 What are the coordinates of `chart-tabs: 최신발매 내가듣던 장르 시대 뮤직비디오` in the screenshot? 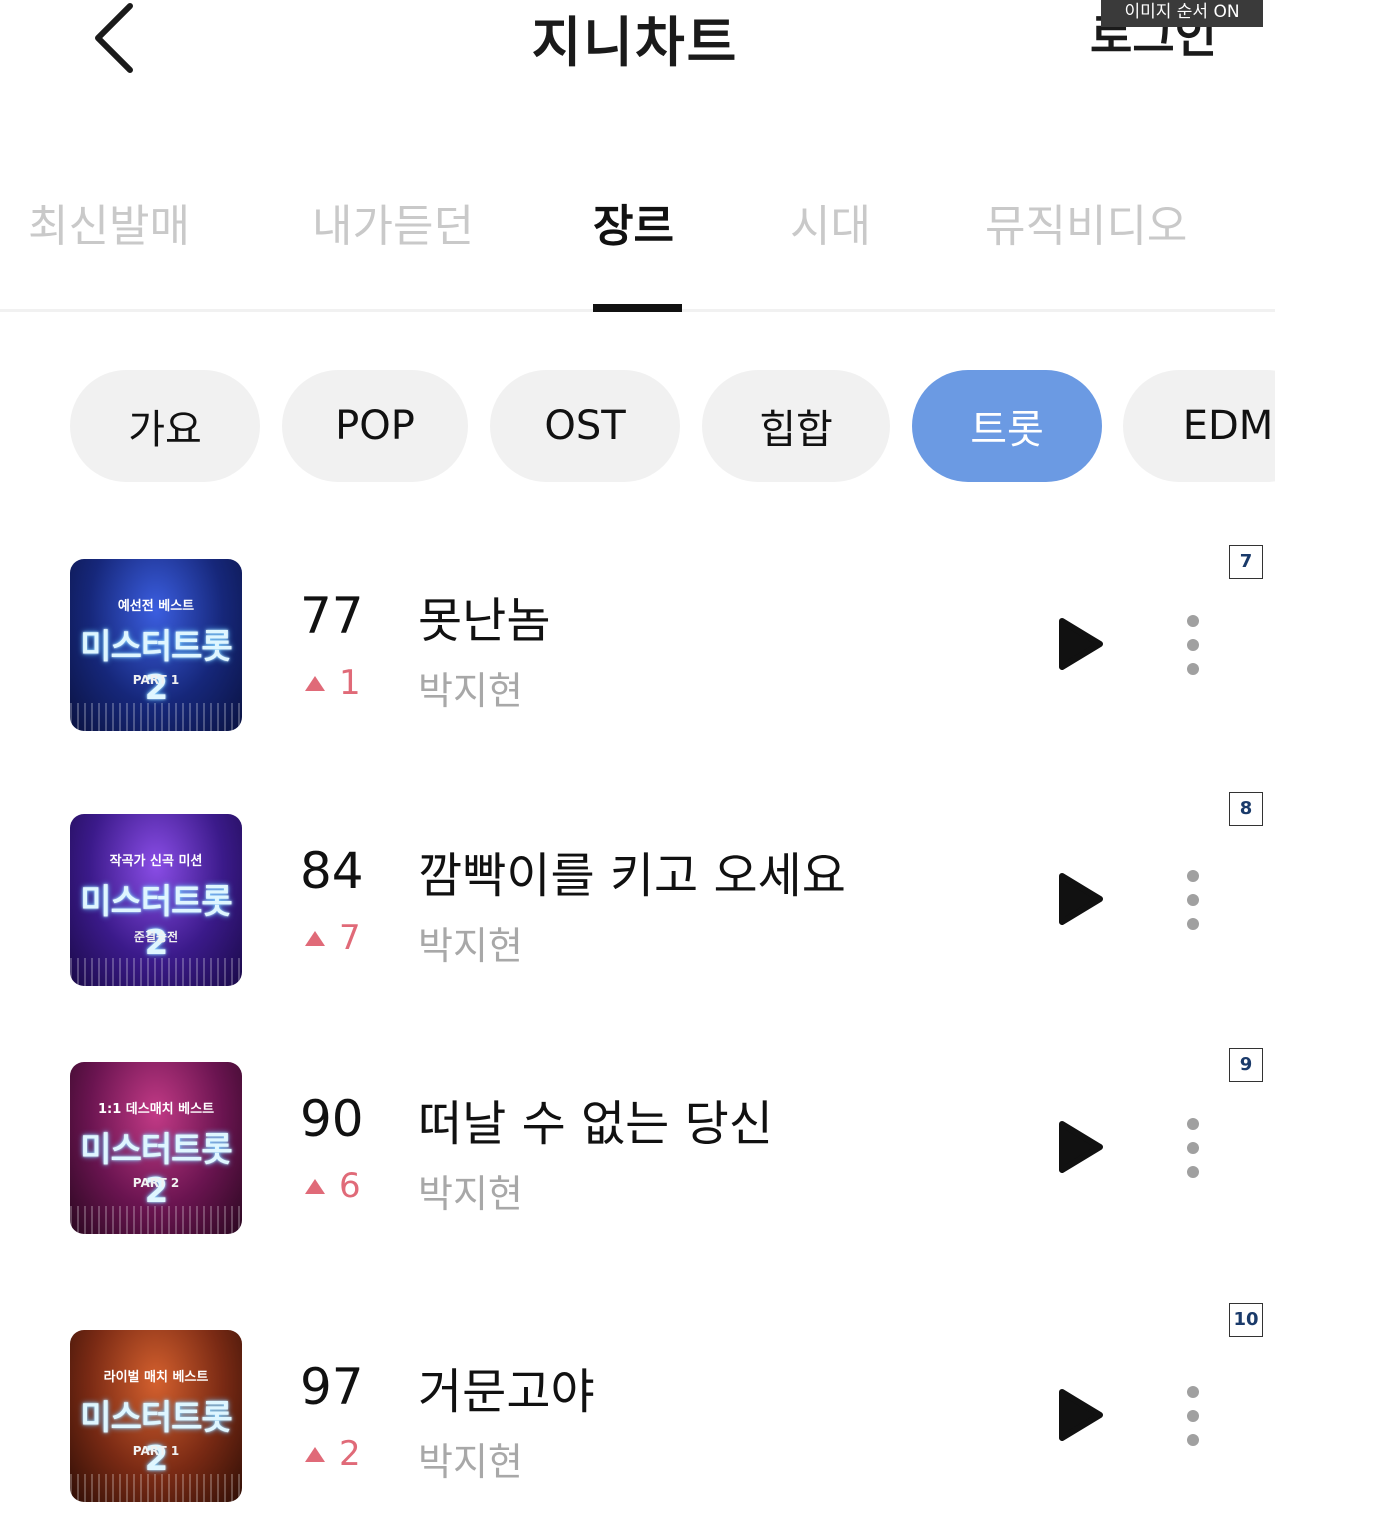 It's located at (637, 246).